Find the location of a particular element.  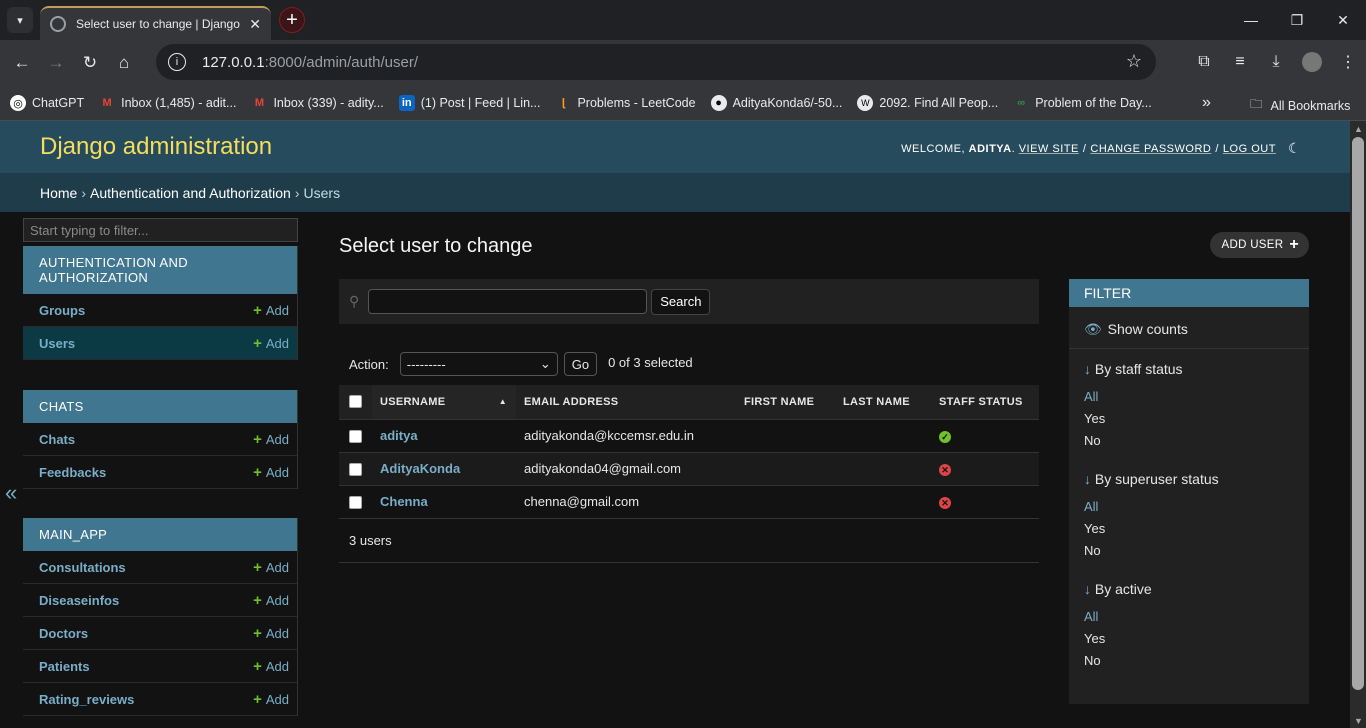

username-link: aditya is located at coordinates (399, 435).